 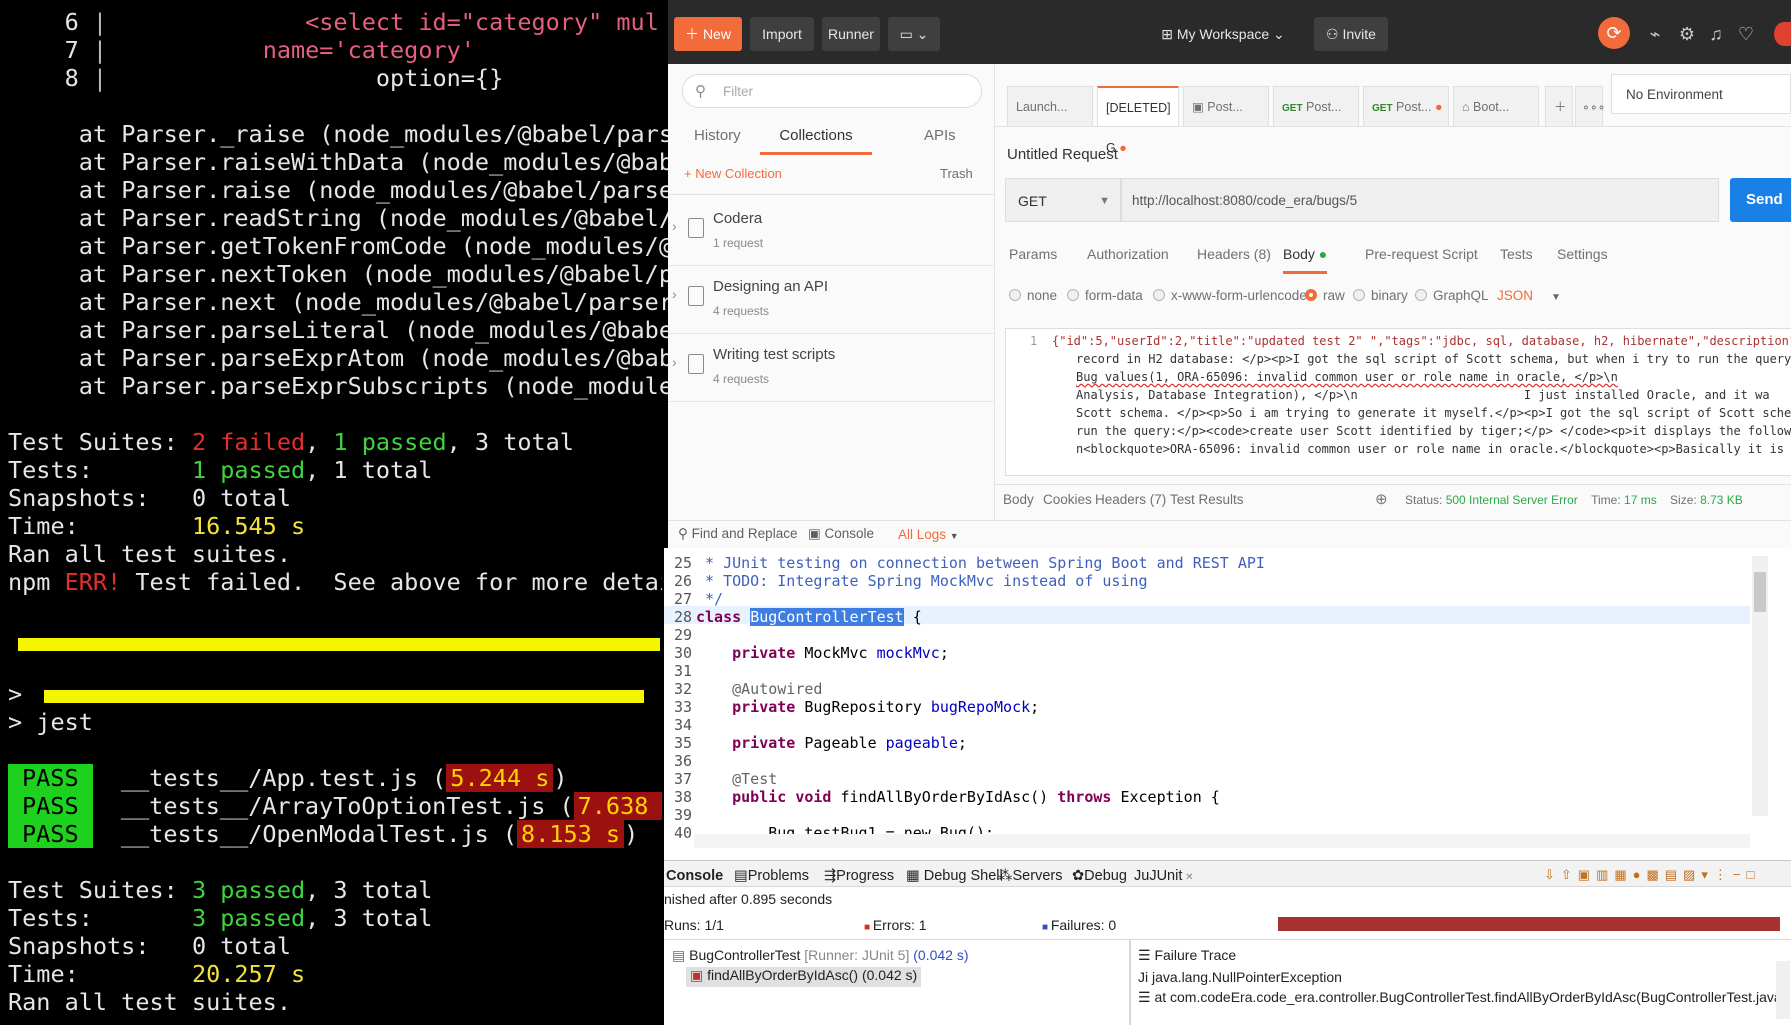 What do you see at coordinates (157, 974) in the screenshot?
I see `time-summary: Time: 20.257 s` at bounding box center [157, 974].